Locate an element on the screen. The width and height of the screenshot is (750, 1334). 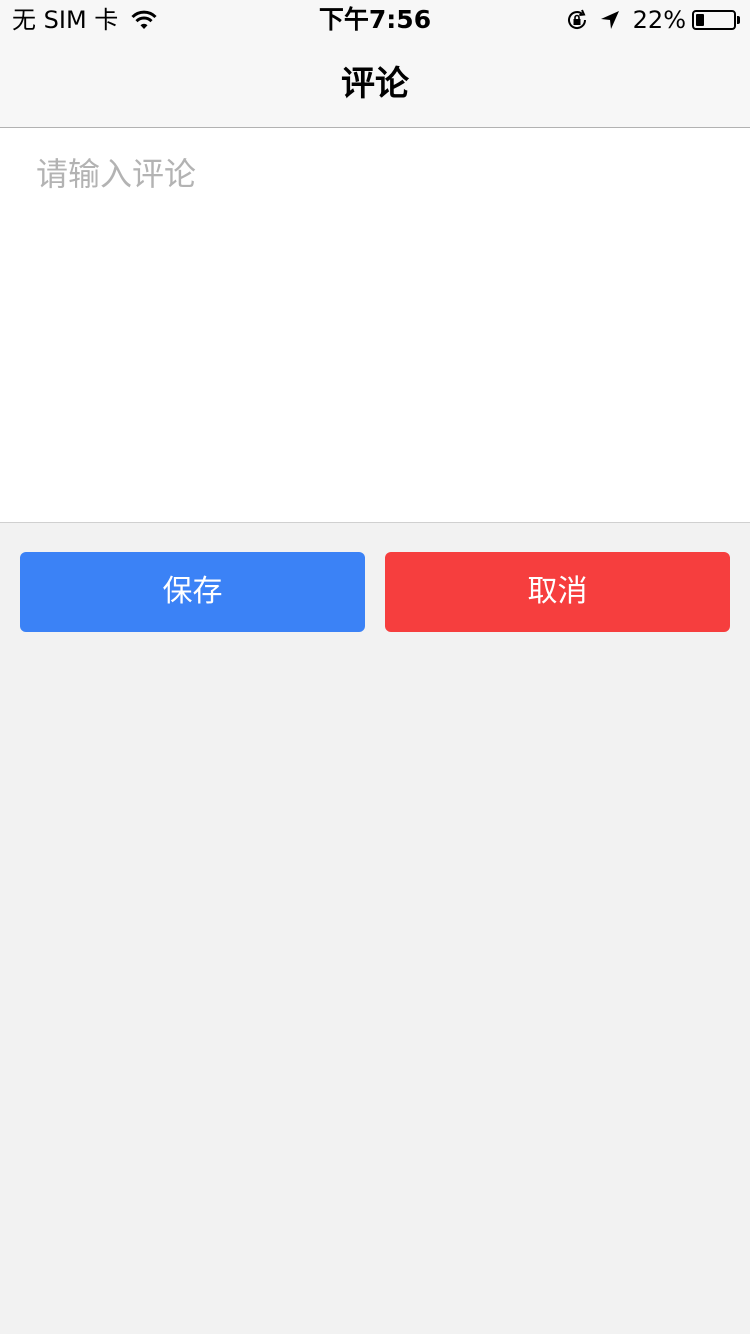
status-bar: 无 SIM 卡 下午7:56 22% is located at coordinates (375, 20).